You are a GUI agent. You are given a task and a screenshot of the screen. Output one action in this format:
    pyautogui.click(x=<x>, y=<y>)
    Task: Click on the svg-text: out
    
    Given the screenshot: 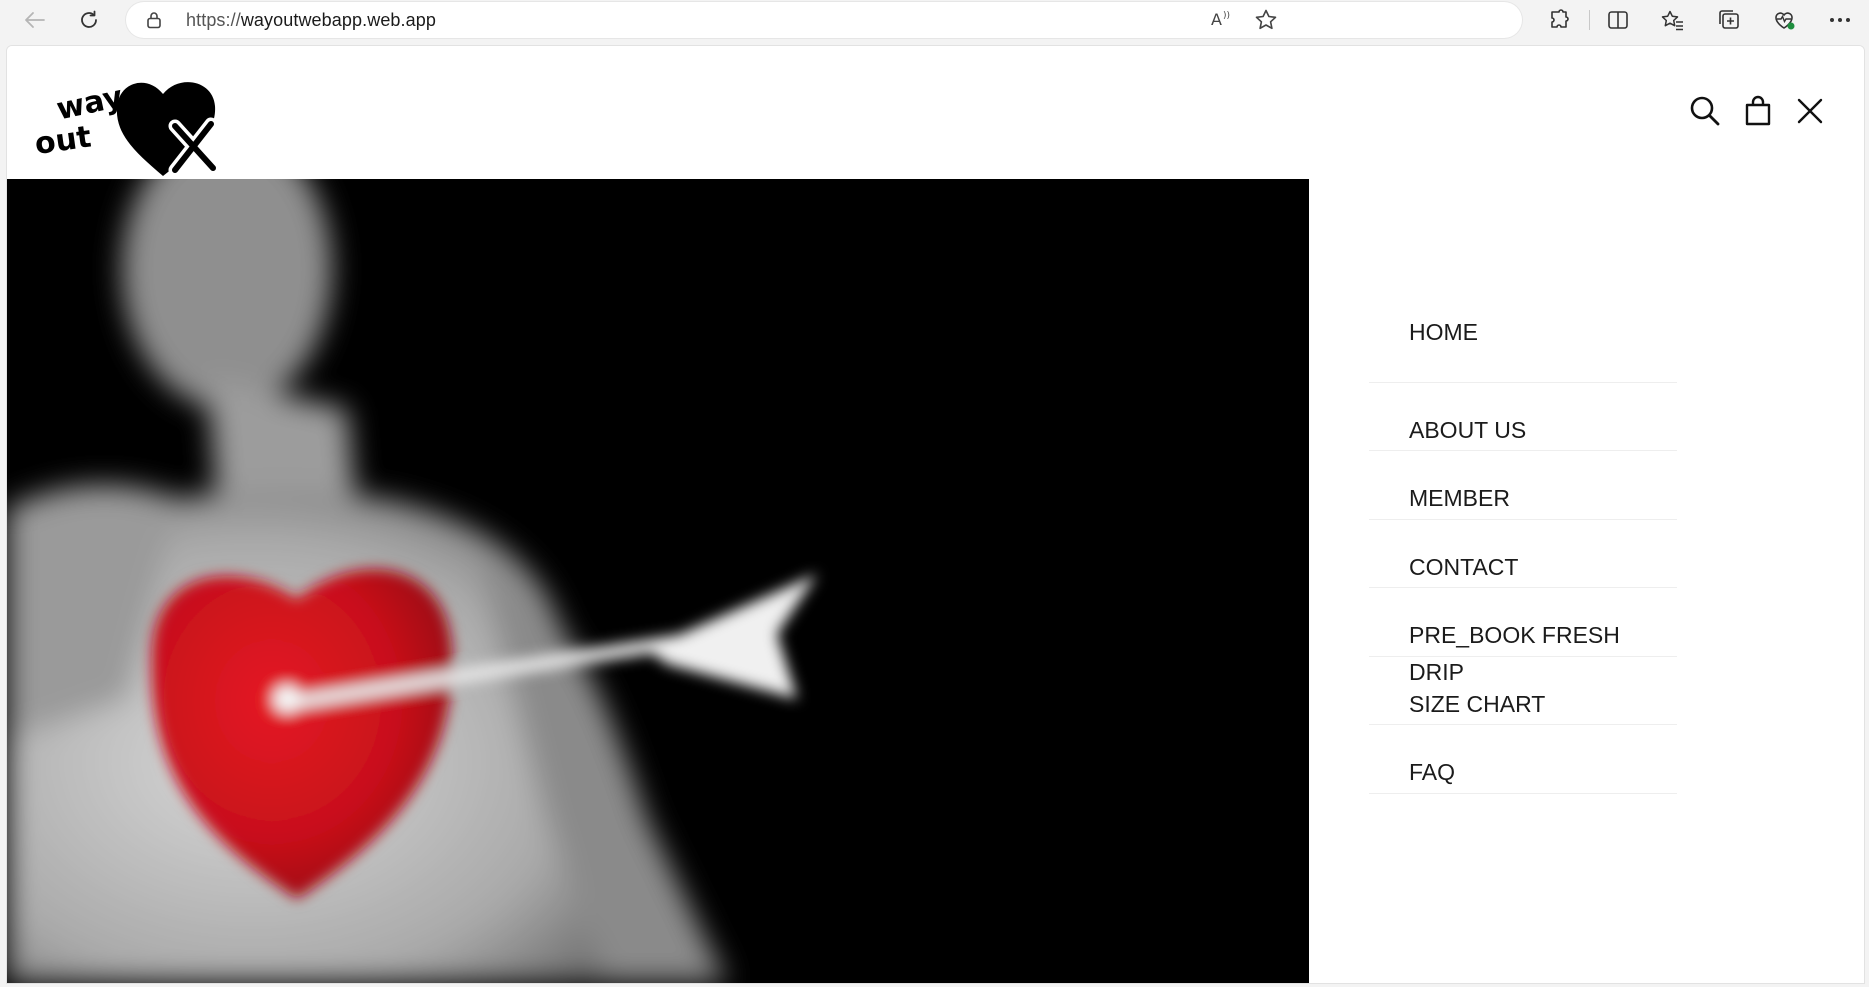 What is the action you would take?
    pyautogui.click(x=64, y=141)
    